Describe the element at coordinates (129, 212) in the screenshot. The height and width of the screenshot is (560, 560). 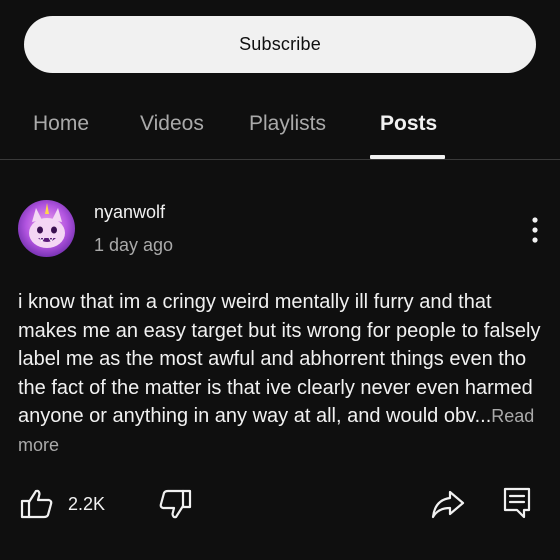
I see `post-author: nyanwolf` at that location.